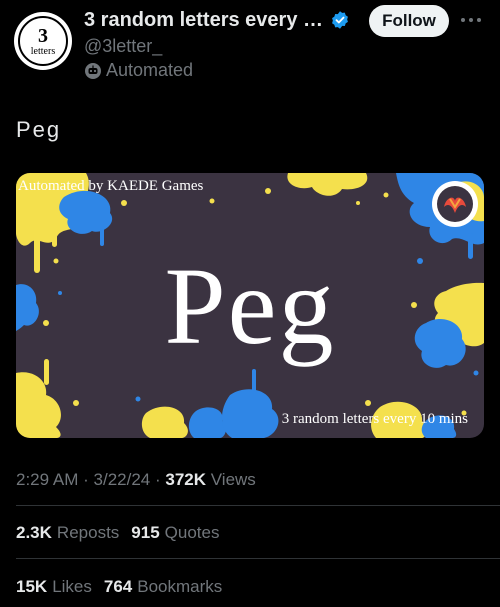 Image resolution: width=500 pixels, height=607 pixels. Describe the element at coordinates (455, 204) in the screenshot. I see `kaede-games-logo` at that location.